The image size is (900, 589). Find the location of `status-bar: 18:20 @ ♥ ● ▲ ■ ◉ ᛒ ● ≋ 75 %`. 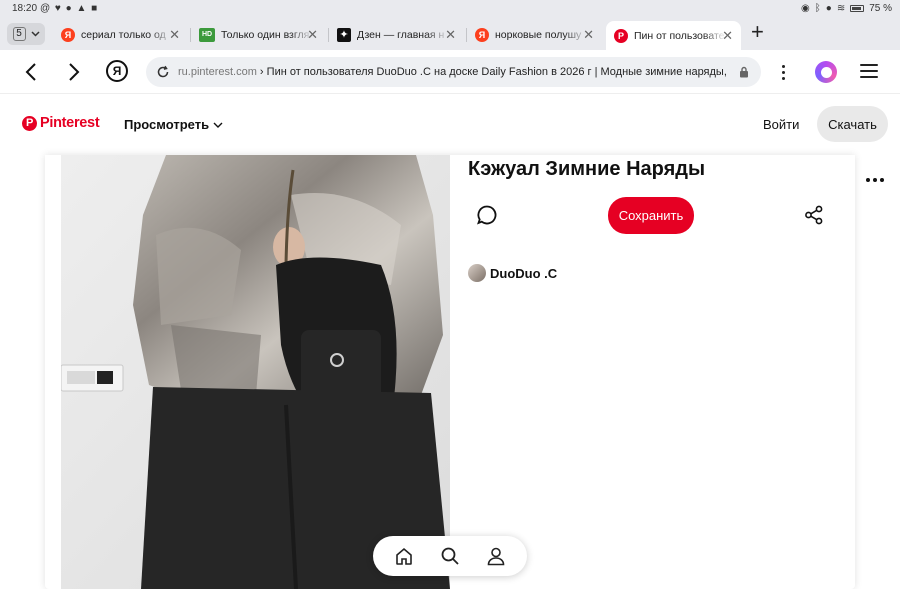

status-bar: 18:20 @ ♥ ● ▲ ■ ◉ ᛒ ● ≋ 75 % is located at coordinates (450, 9).